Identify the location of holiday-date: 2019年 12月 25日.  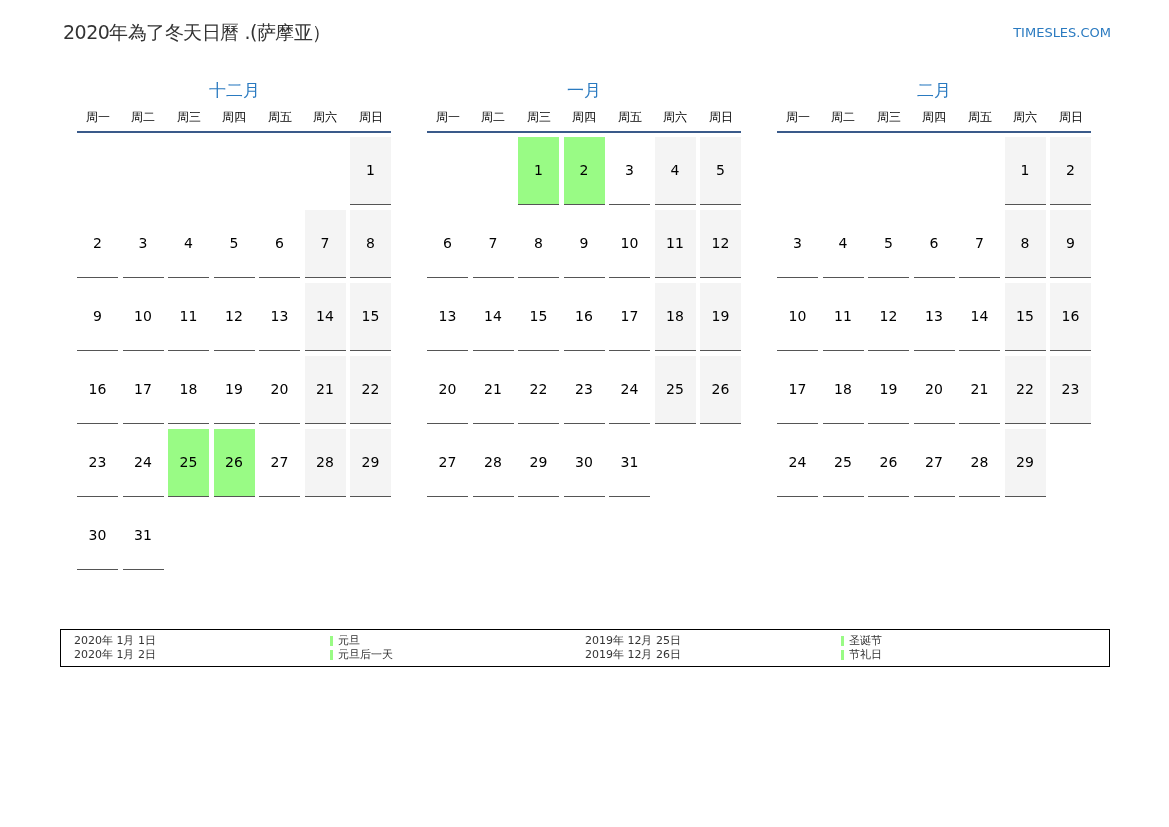
(633, 641).